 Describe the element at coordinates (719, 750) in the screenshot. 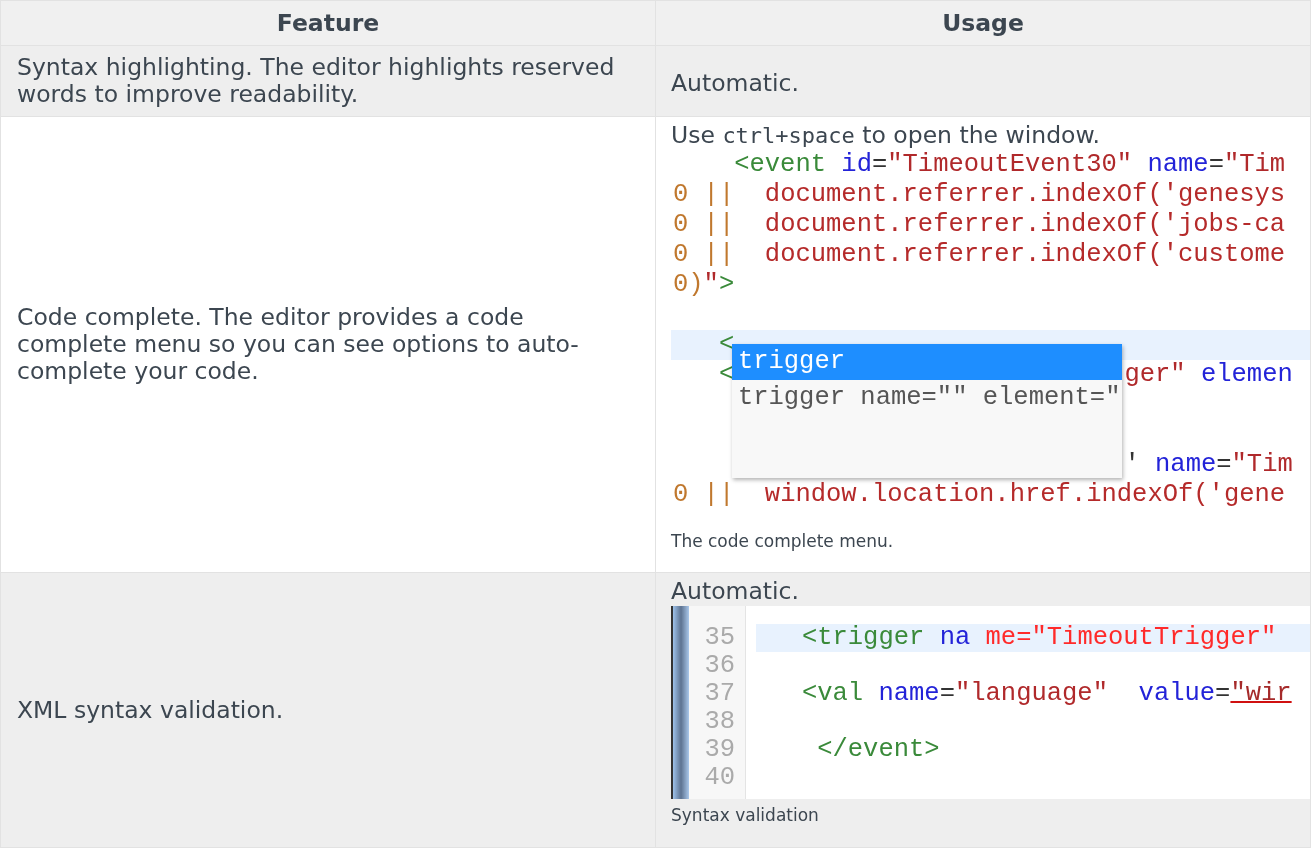

I see `line-number: 39` at that location.